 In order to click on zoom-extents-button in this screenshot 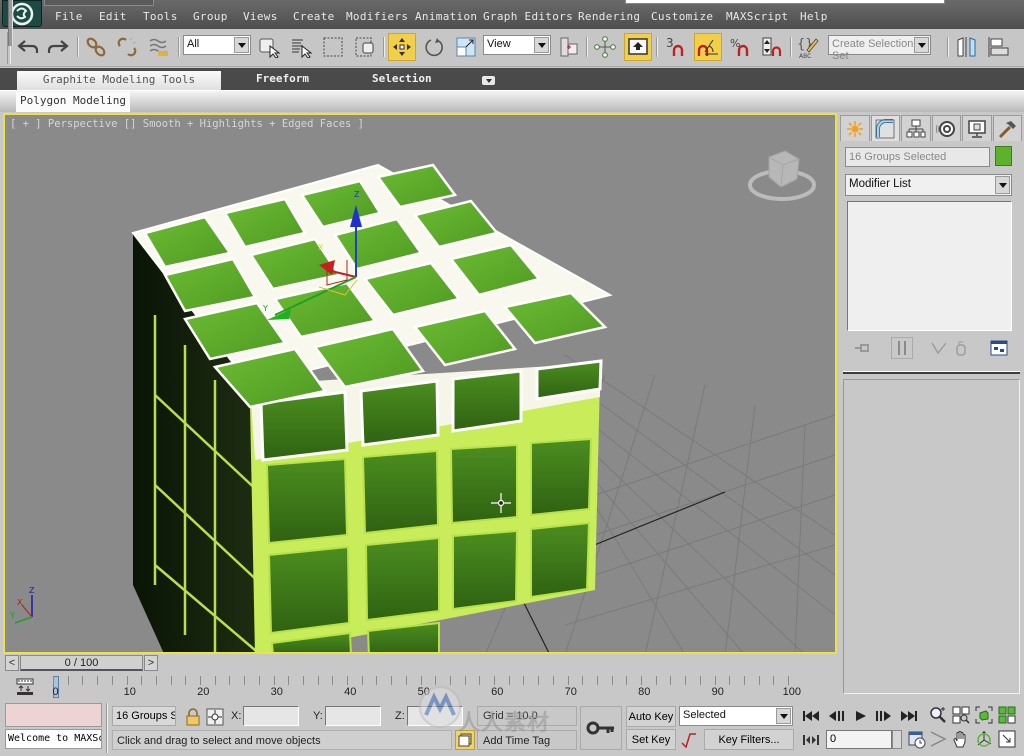, I will do `click(984, 715)`.